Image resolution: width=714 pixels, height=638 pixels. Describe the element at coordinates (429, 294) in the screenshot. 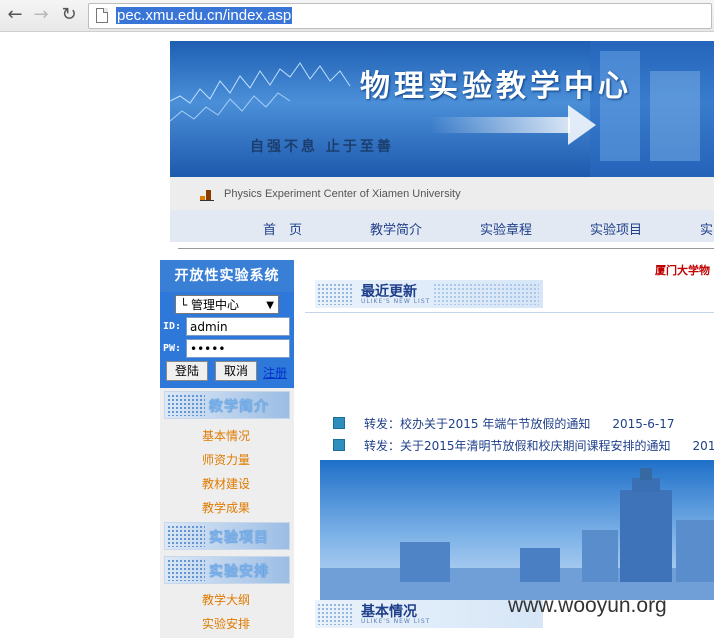

I see `latest-updates-header: 最近更新 ULIKE'S NEW LIST` at that location.